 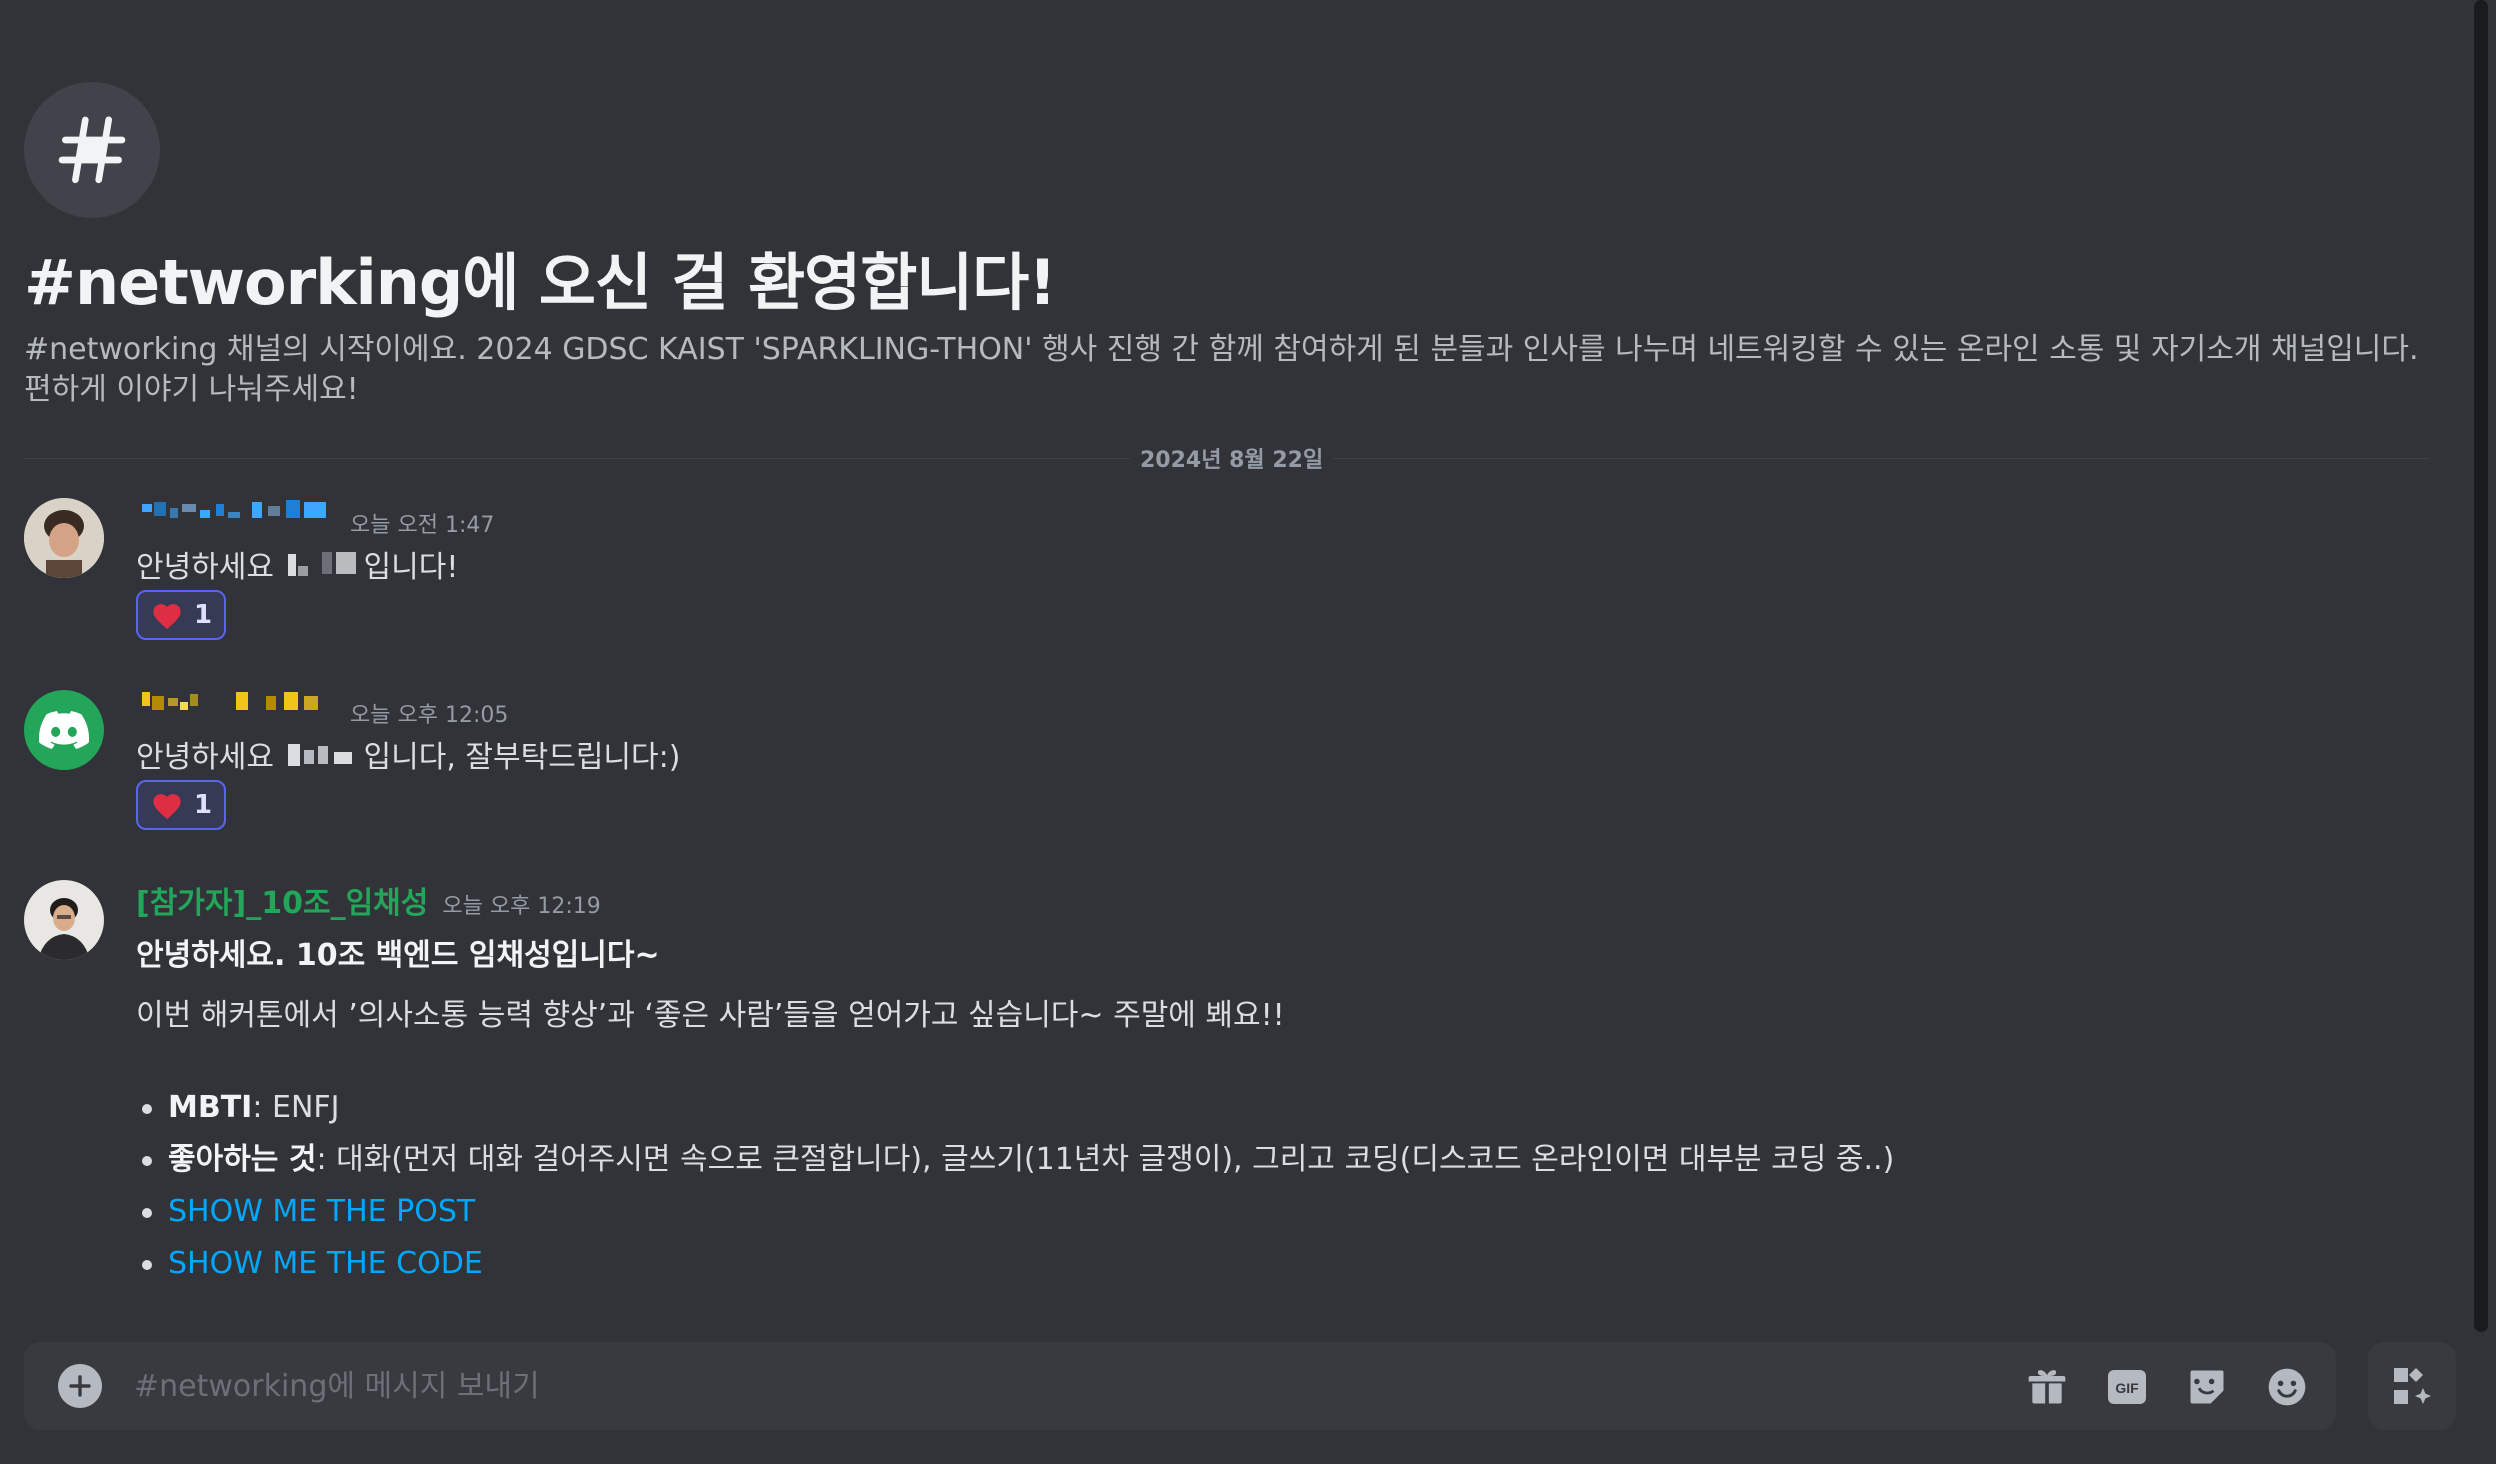 What do you see at coordinates (521, 904) in the screenshot?
I see `message-timestamp: 오늘 오후 12:19` at bounding box center [521, 904].